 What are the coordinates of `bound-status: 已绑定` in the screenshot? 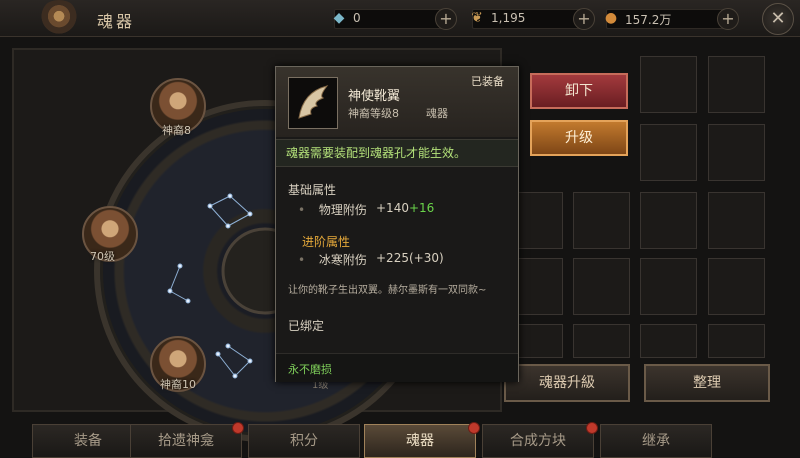 It's located at (306, 326).